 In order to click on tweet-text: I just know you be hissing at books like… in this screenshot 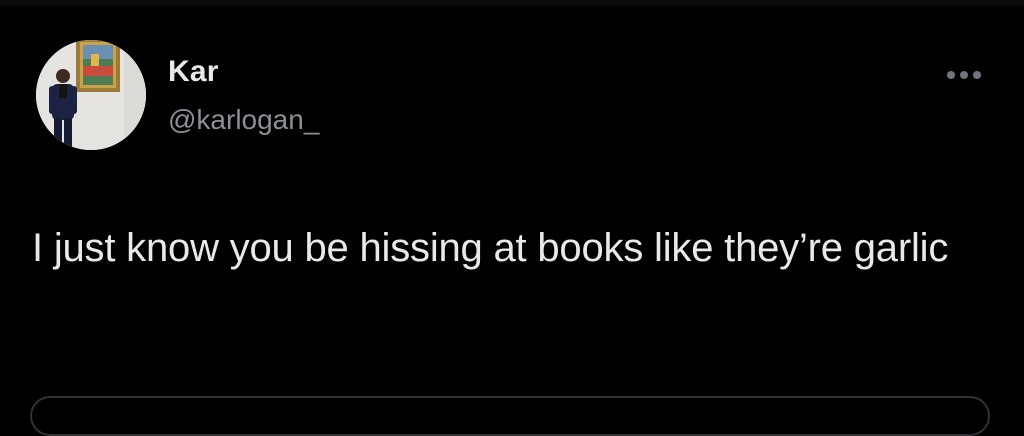, I will do `click(490, 248)`.